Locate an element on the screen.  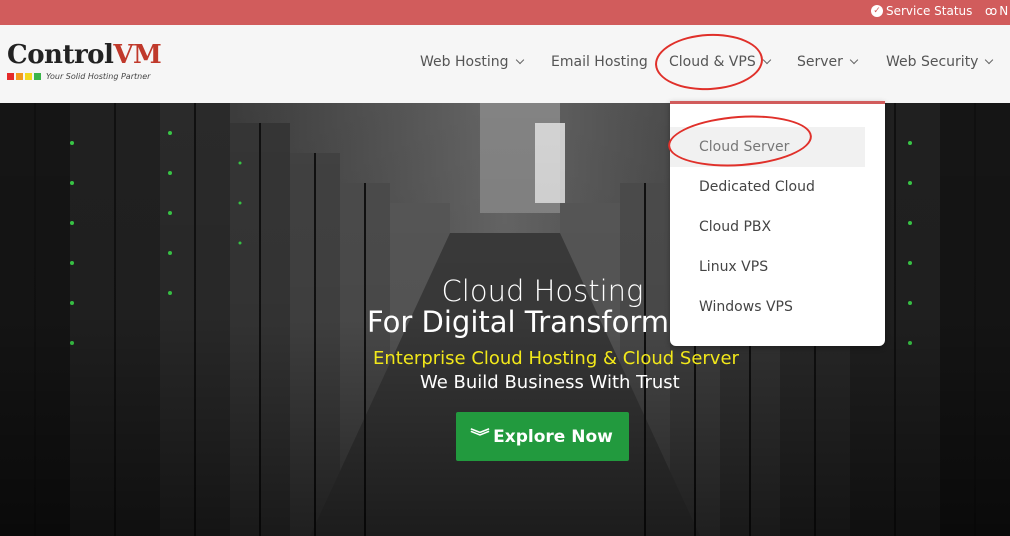
explore-now-button: ︾ Explore Now is located at coordinates (542, 436).